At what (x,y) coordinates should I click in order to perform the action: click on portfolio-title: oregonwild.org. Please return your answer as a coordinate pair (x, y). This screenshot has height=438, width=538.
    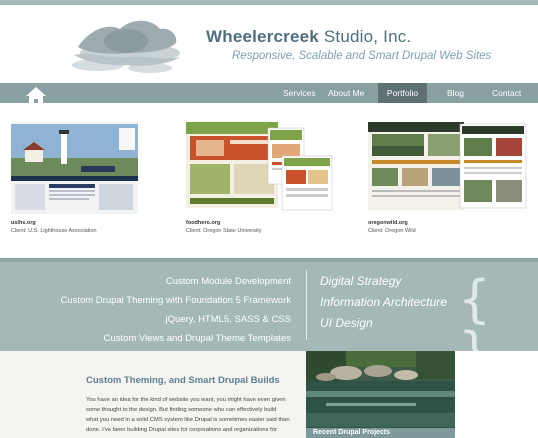
    Looking at the image, I should click on (388, 223).